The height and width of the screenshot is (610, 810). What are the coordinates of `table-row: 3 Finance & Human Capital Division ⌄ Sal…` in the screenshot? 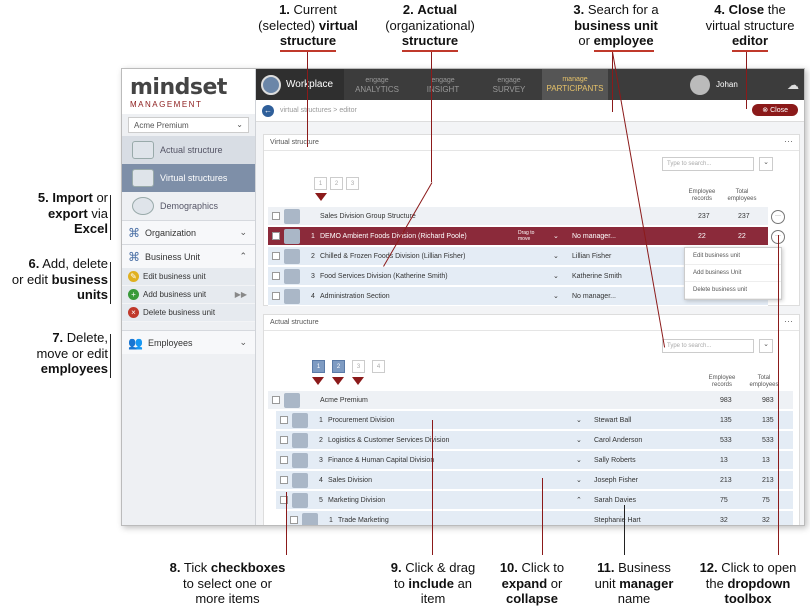 It's located at (534, 460).